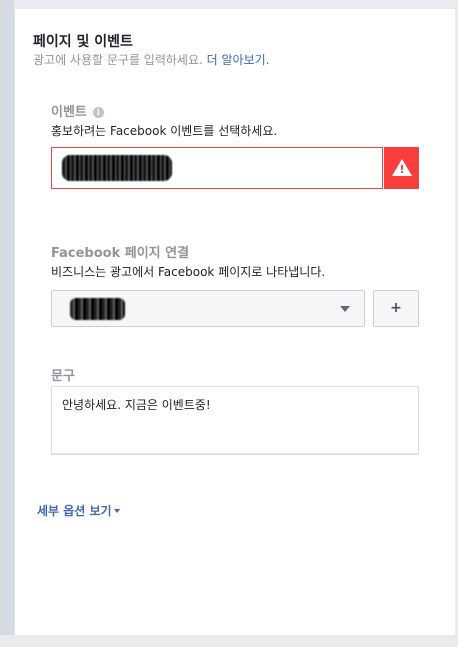 Image resolution: width=458 pixels, height=647 pixels. I want to click on more-options-label: 세부 옵션 보기, so click(74, 511).